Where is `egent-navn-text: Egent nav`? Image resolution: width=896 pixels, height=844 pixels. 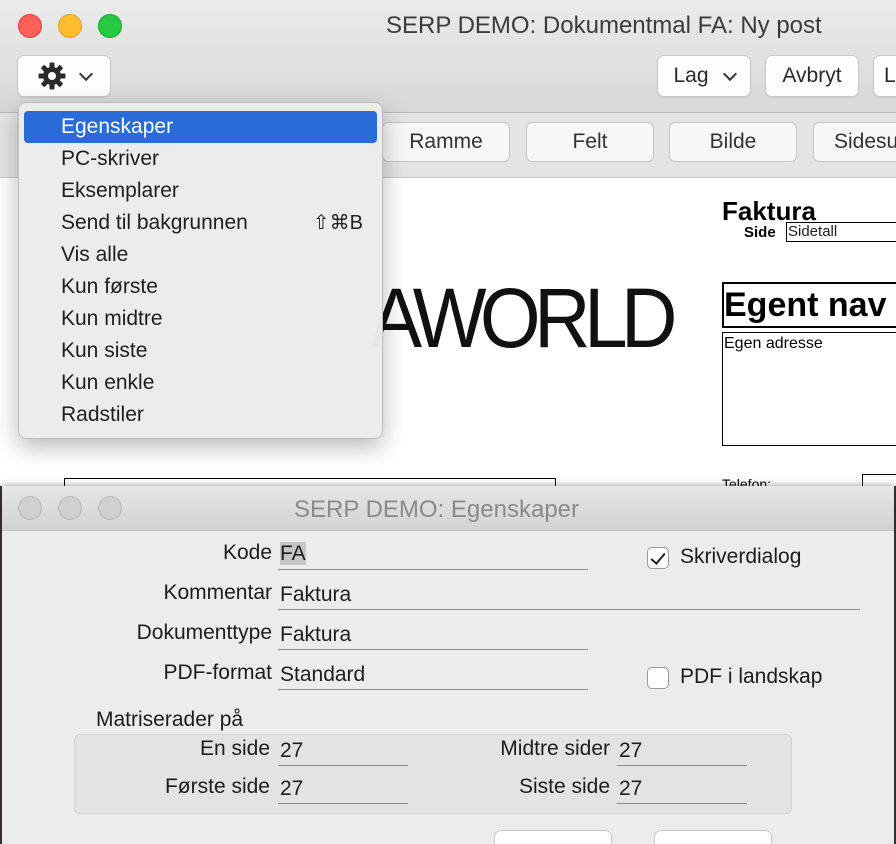
egent-navn-text: Egent nav is located at coordinates (805, 305).